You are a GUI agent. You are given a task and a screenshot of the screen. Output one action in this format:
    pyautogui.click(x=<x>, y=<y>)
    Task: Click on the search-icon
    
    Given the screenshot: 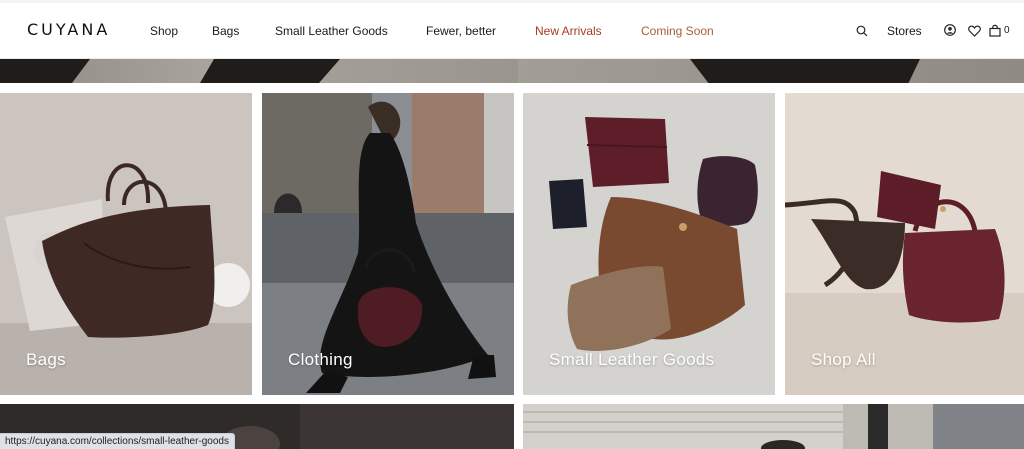 What is the action you would take?
    pyautogui.click(x=862, y=31)
    